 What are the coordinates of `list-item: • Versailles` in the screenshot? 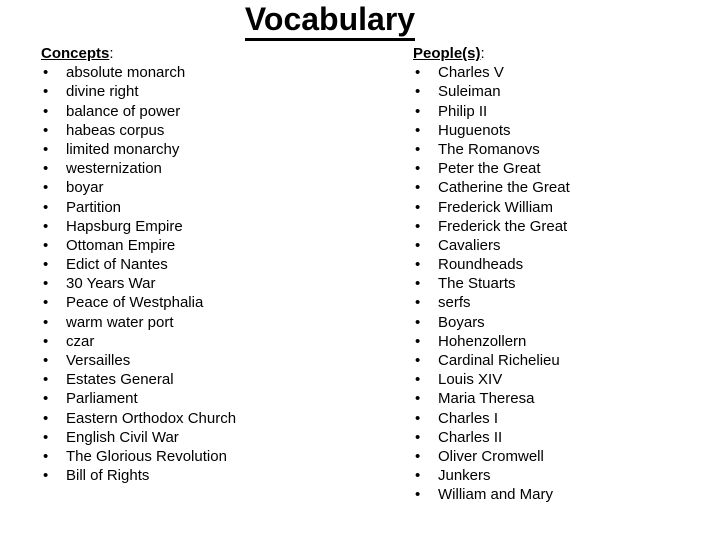 It's located at (215, 360).